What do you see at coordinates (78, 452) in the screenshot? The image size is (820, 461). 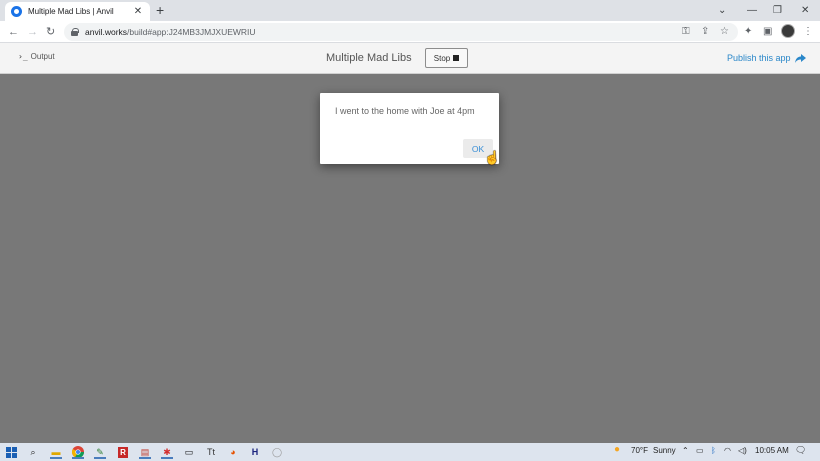 I see `chrome-icon` at bounding box center [78, 452].